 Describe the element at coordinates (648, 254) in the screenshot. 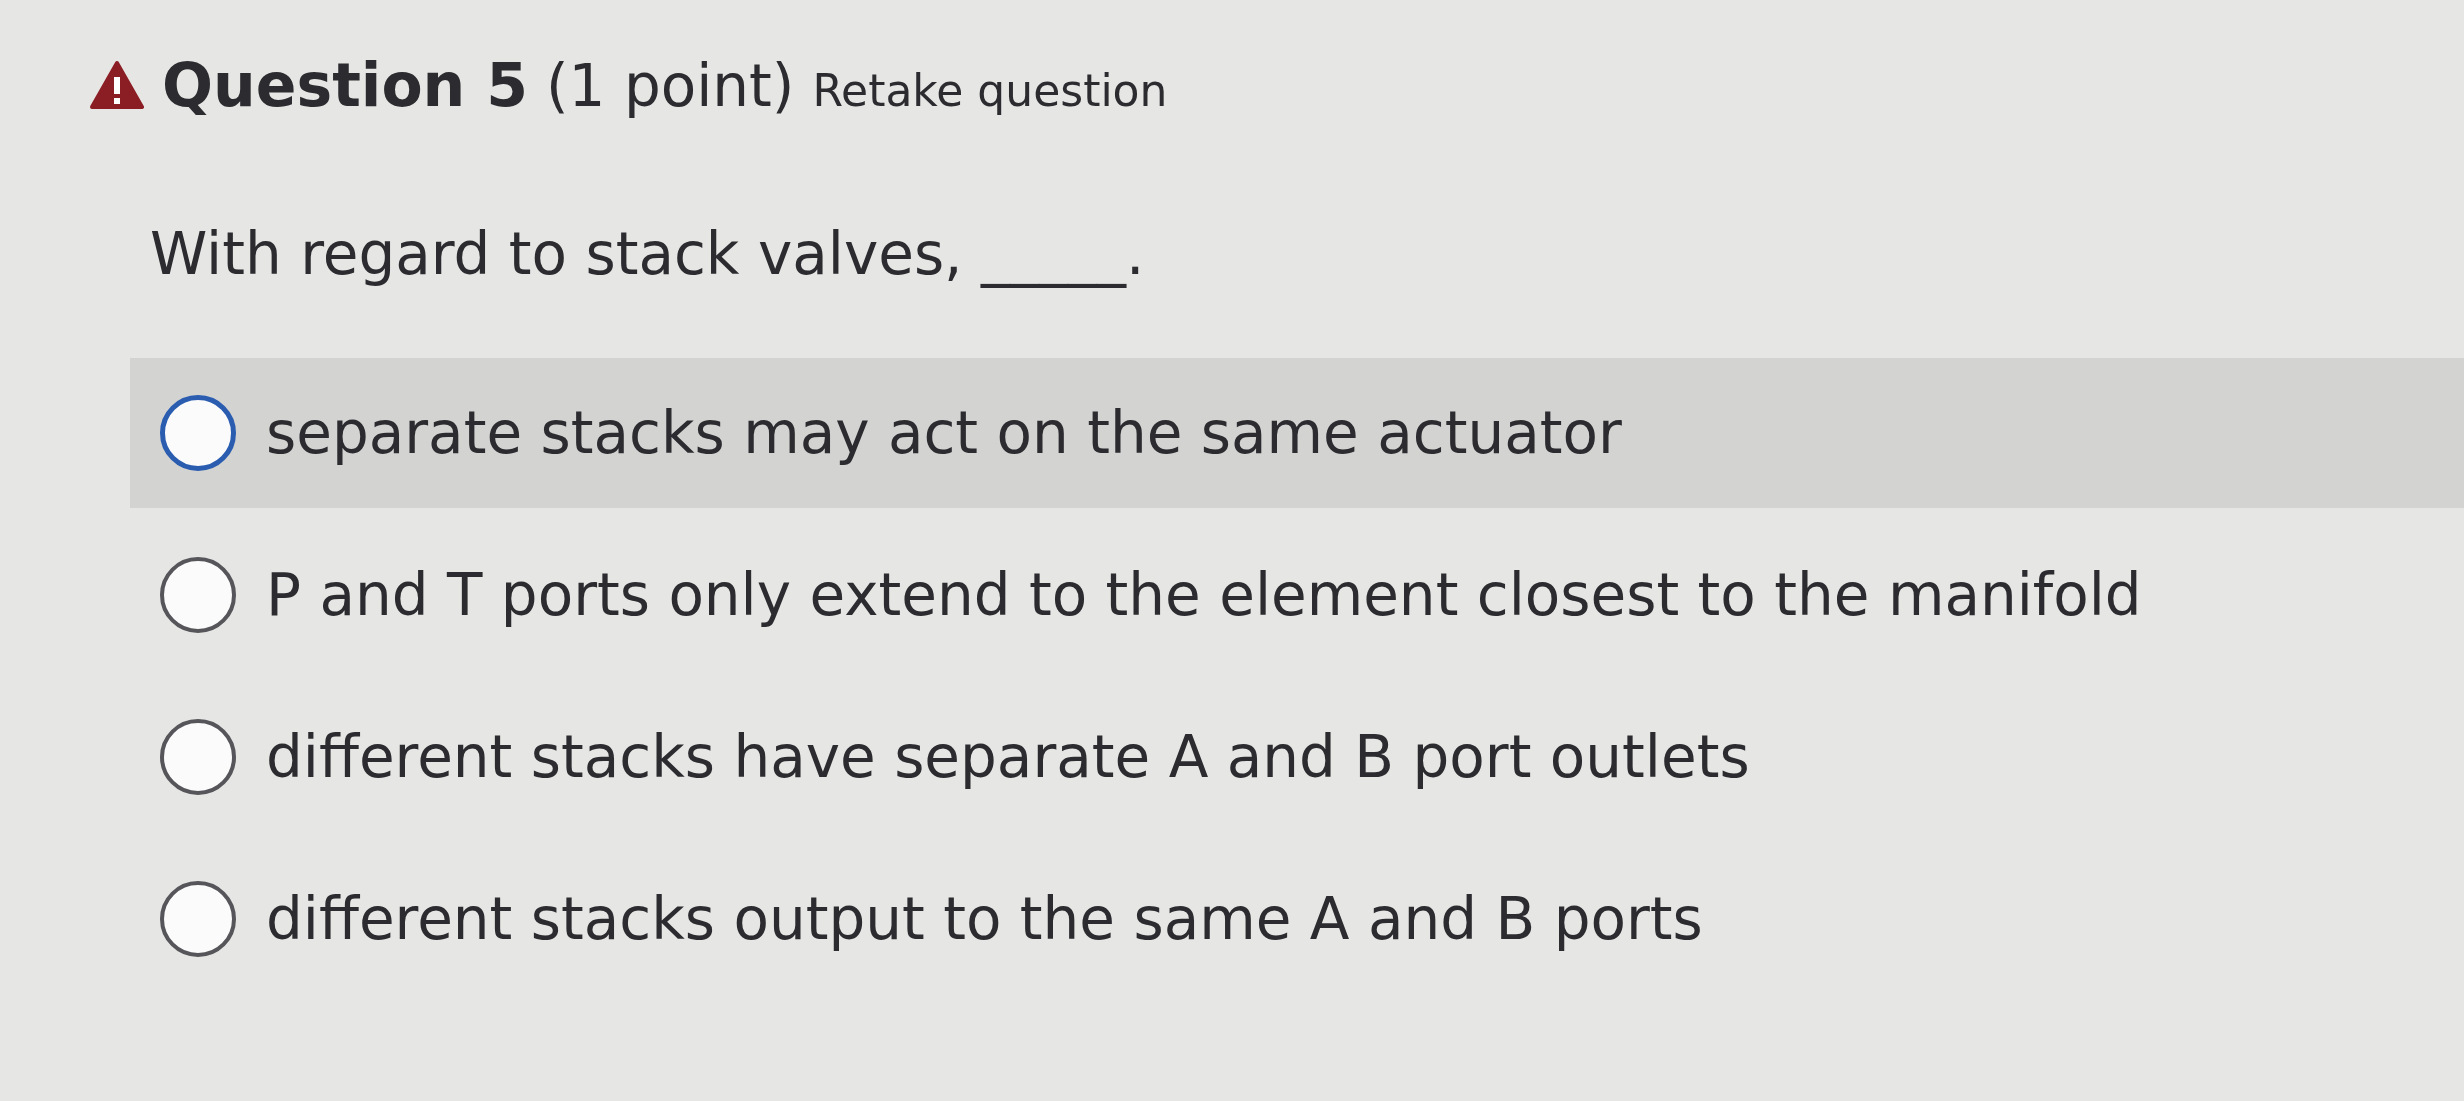

I see `question-text: With regard to stack valves, _____.` at that location.